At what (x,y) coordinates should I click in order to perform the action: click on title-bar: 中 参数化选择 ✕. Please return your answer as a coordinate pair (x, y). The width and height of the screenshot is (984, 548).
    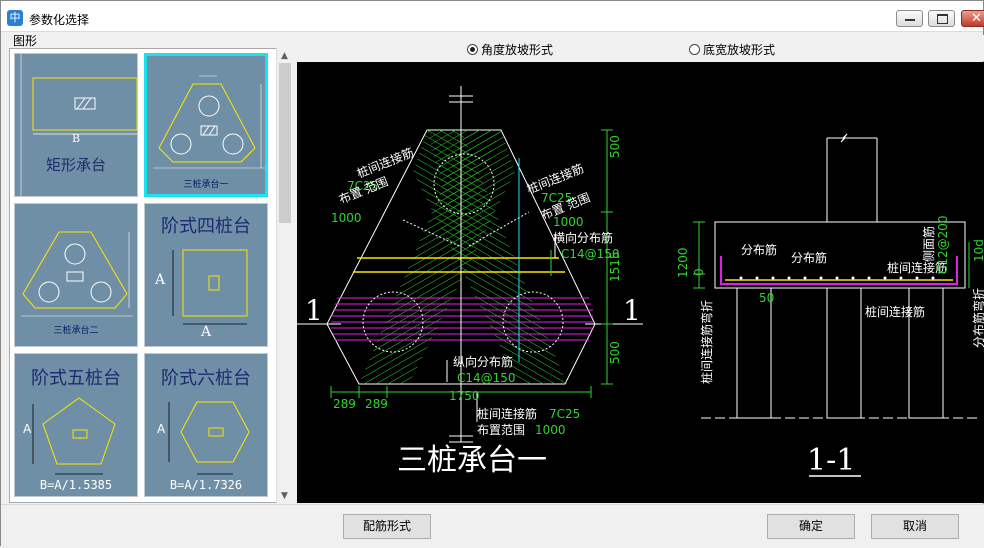
    Looking at the image, I should click on (492, 16).